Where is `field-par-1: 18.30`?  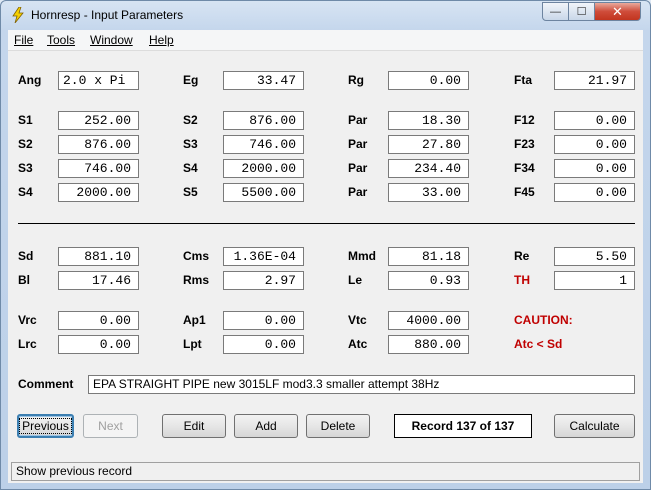
field-par-1: 18.30 is located at coordinates (428, 120).